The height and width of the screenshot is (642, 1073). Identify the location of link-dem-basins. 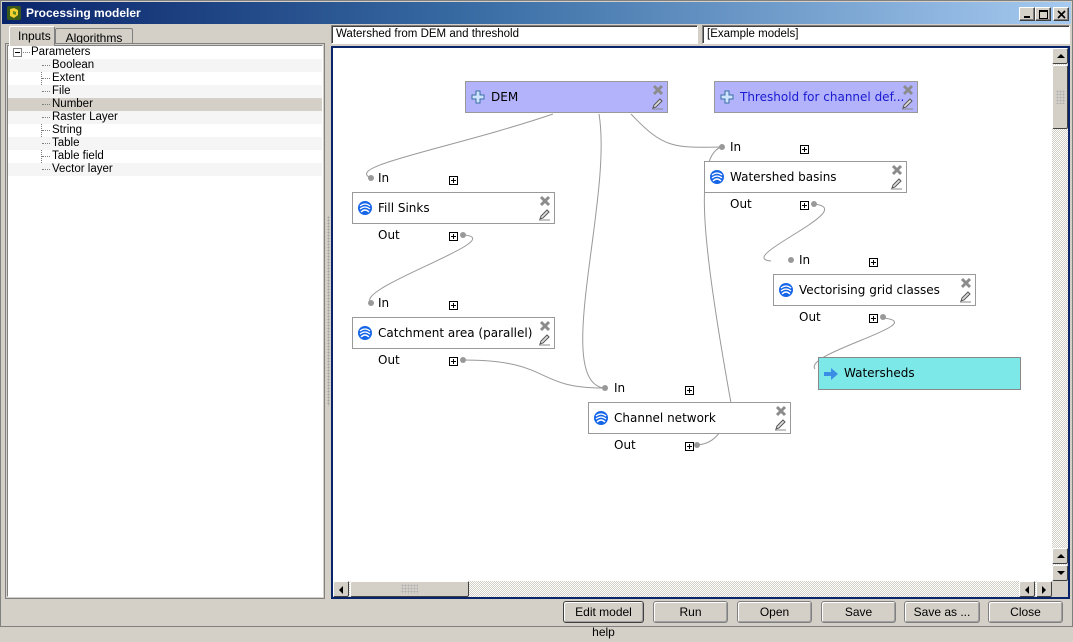
(676, 130).